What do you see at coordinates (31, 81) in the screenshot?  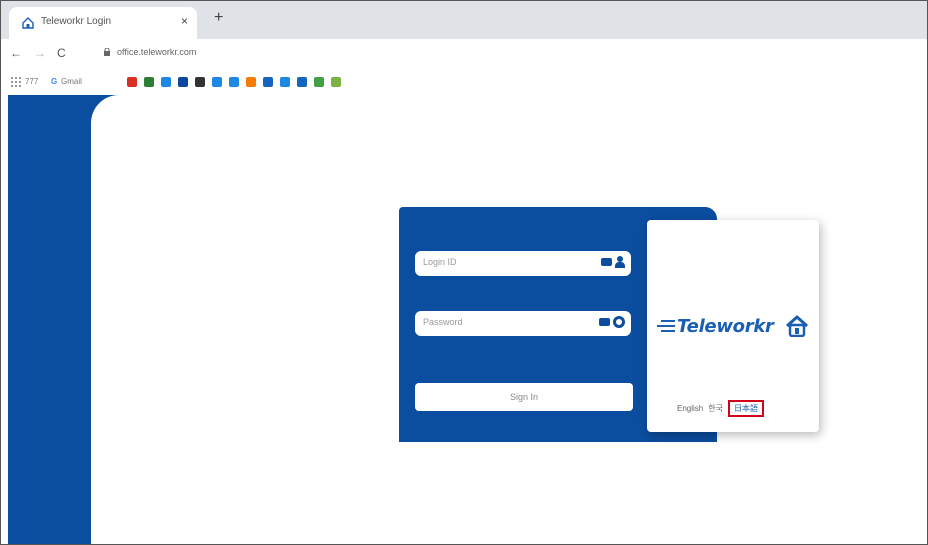 I see `bookmark-apps-label: 777` at bounding box center [31, 81].